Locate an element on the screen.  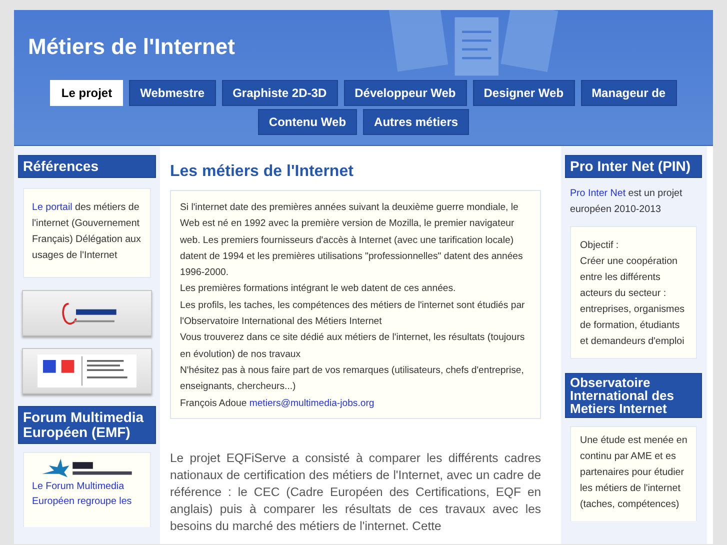
project-link: Pro Inter Net is located at coordinates (598, 193).